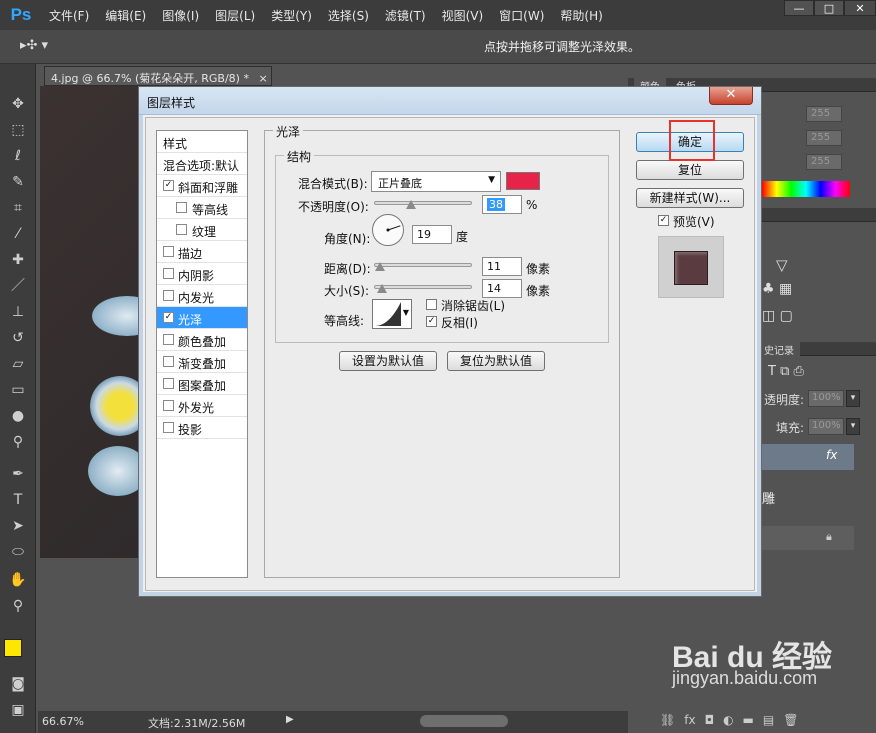 The image size is (876, 733). I want to click on screen-mode-icon: ▣, so click(18, 710).